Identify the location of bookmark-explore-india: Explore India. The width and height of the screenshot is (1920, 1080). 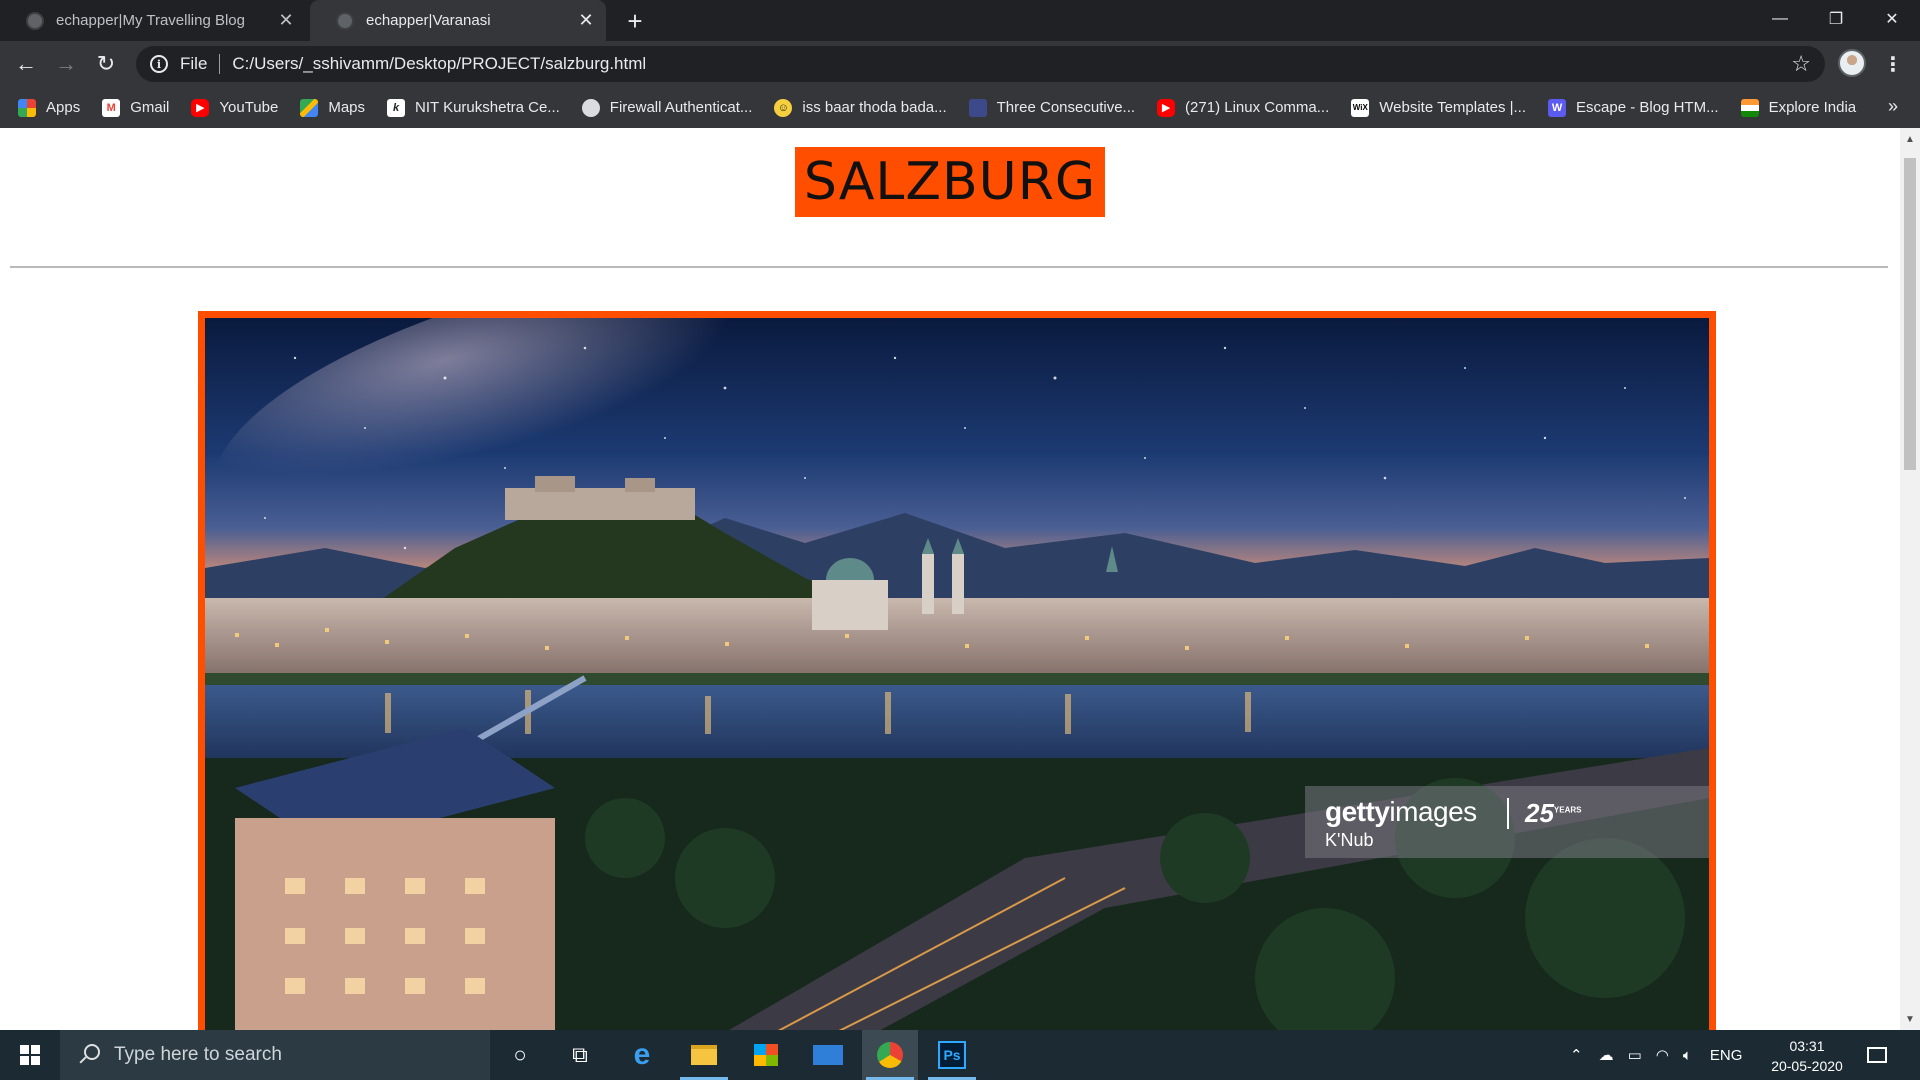
(1798, 107).